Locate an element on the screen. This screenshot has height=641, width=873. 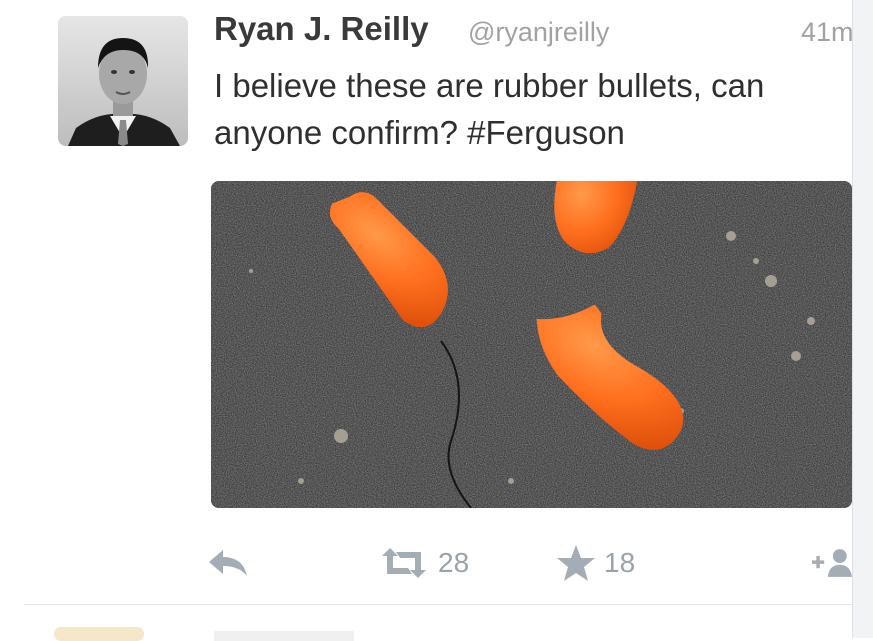
retweet-count: 28 is located at coordinates (454, 562).